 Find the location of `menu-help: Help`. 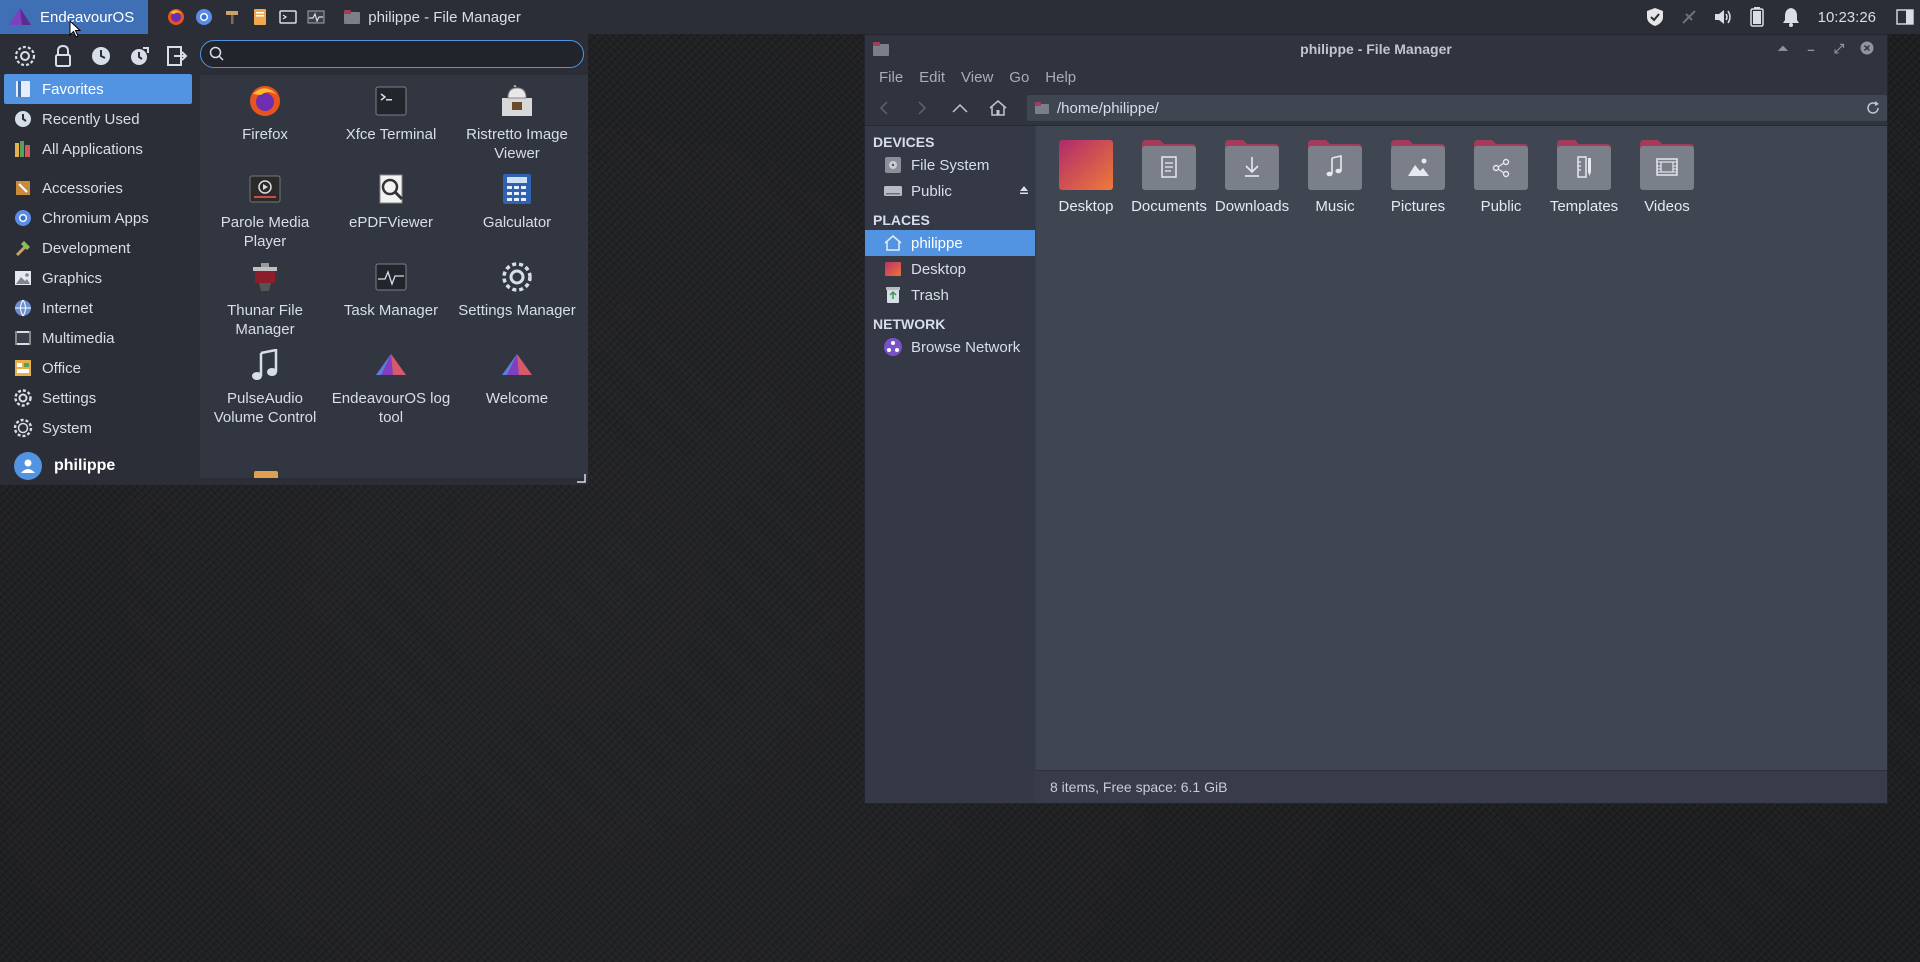

menu-help: Help is located at coordinates (1060, 77).